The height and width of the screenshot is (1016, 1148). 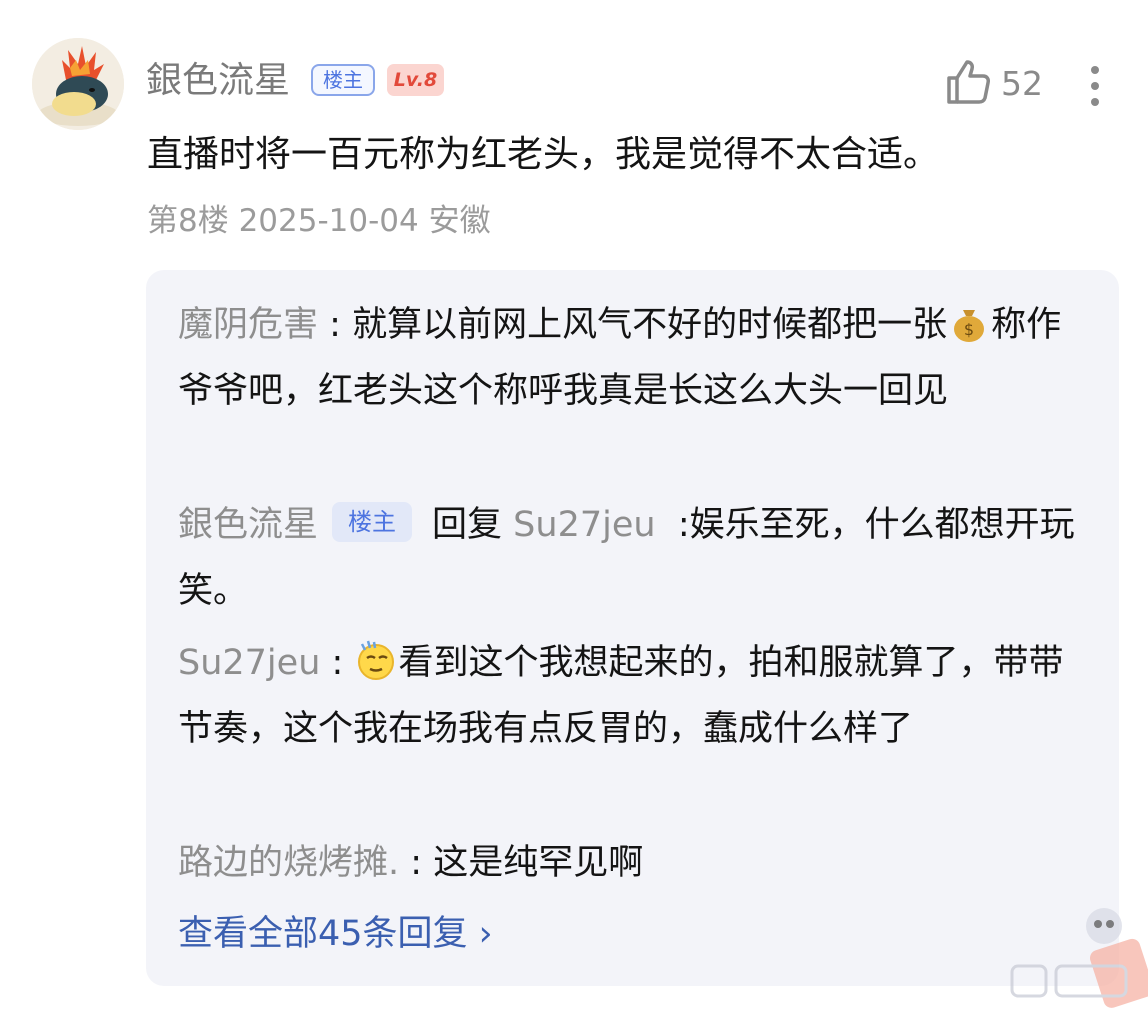 I want to click on more-options-button, so click(x=1095, y=86).